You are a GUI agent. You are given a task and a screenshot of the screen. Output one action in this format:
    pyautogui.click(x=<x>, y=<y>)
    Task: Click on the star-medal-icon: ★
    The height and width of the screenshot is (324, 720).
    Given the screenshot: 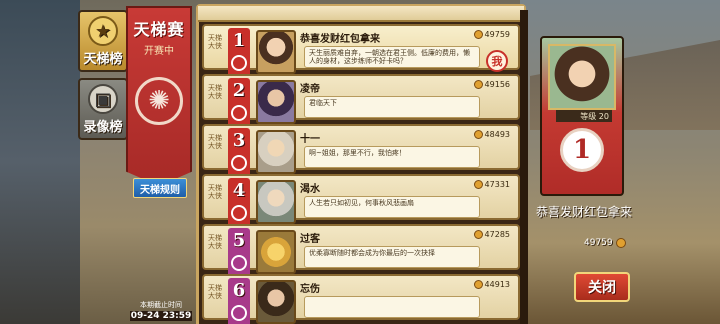 What is the action you would take?
    pyautogui.click(x=103, y=31)
    